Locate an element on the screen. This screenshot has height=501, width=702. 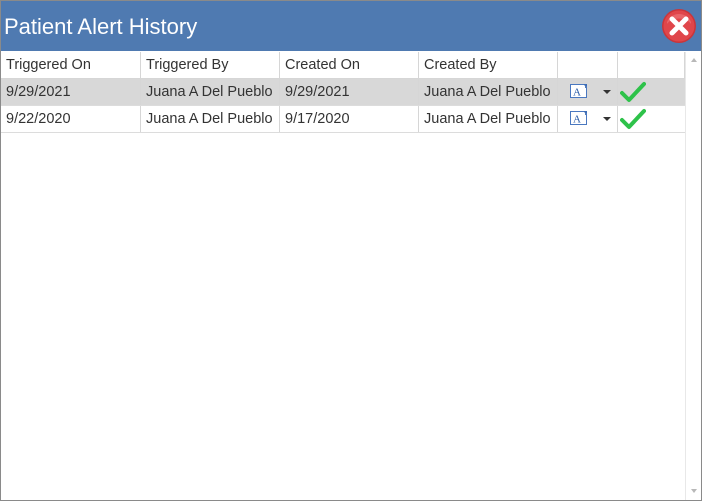
vertical-scrollbar is located at coordinates (693, 276).